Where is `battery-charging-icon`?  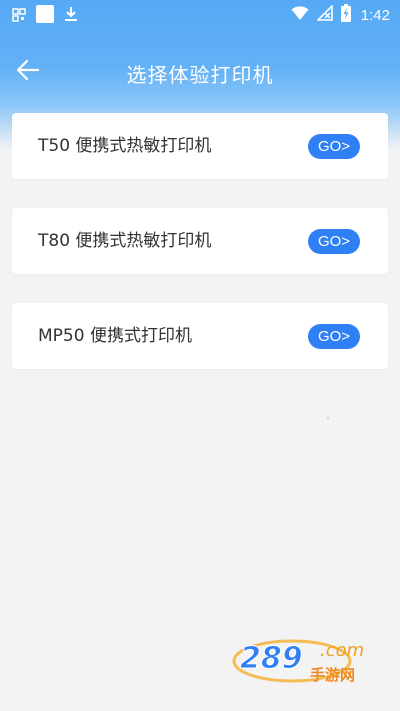 battery-charging-icon is located at coordinates (345, 15).